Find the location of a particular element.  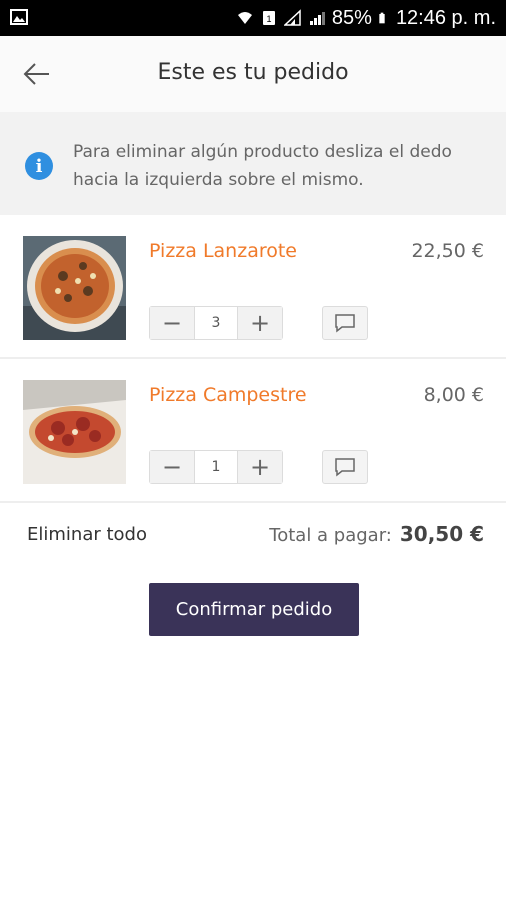

item-name: Pizza Lanzarote is located at coordinates (223, 251).